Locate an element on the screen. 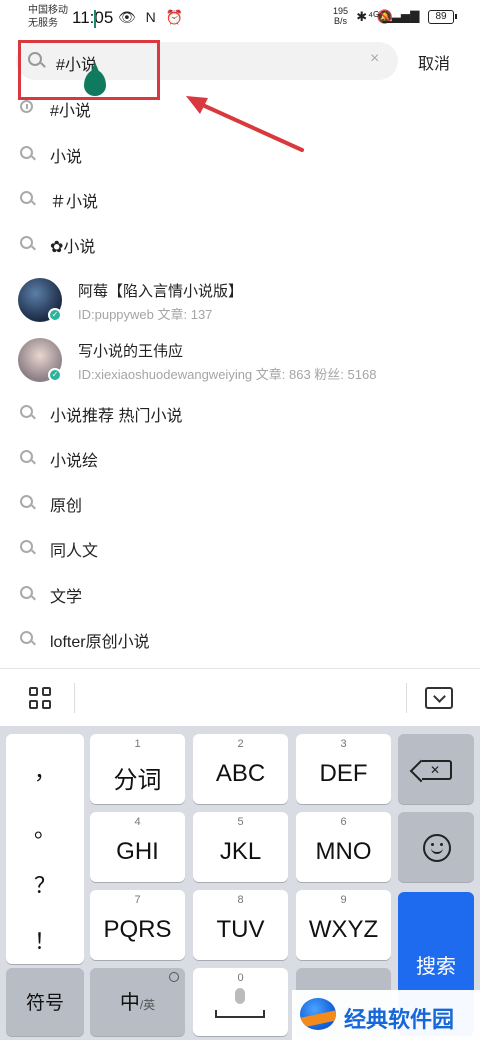 This screenshot has width=480, height=1040. search-submit-label: 搜索 is located at coordinates (436, 967).